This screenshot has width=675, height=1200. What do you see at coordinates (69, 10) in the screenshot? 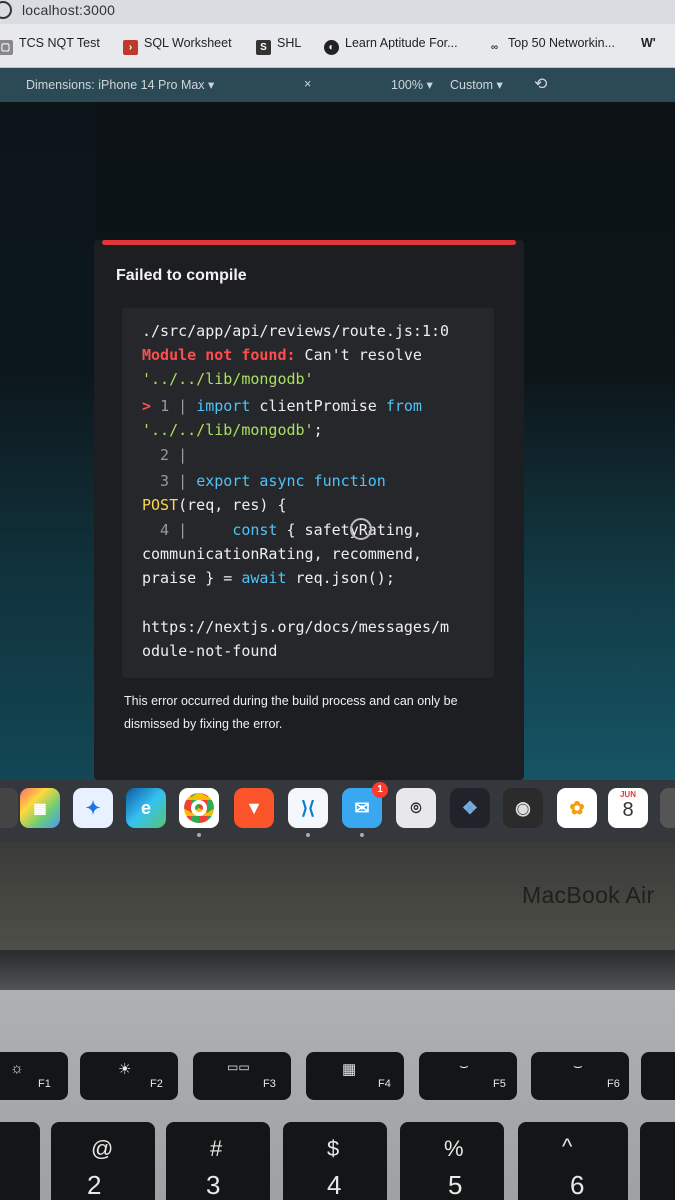
I see `url-text: localhost:3000` at bounding box center [69, 10].